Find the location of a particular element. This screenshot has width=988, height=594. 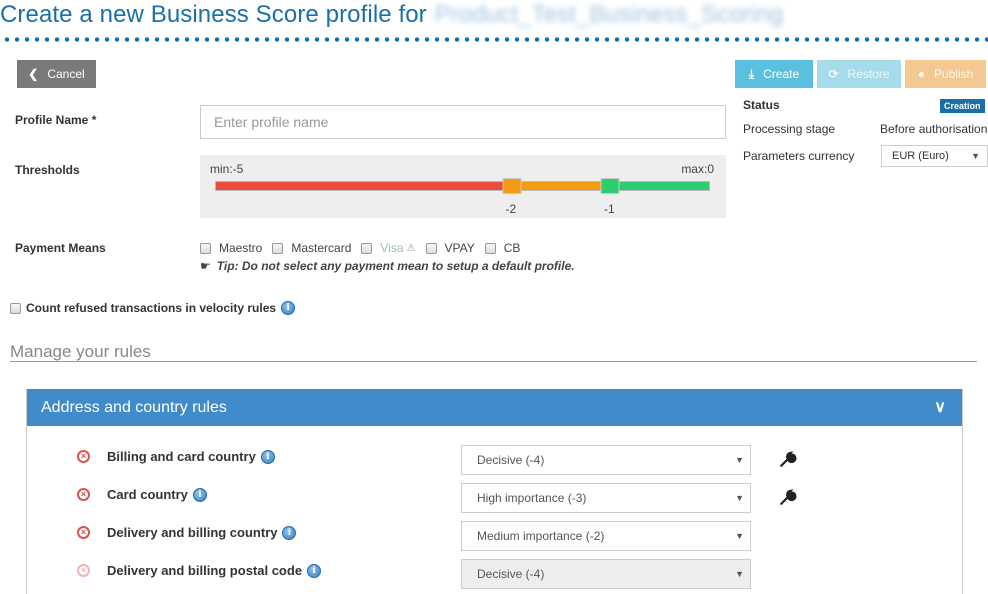

payment-mean-maestro: Maestro is located at coordinates (231, 248).